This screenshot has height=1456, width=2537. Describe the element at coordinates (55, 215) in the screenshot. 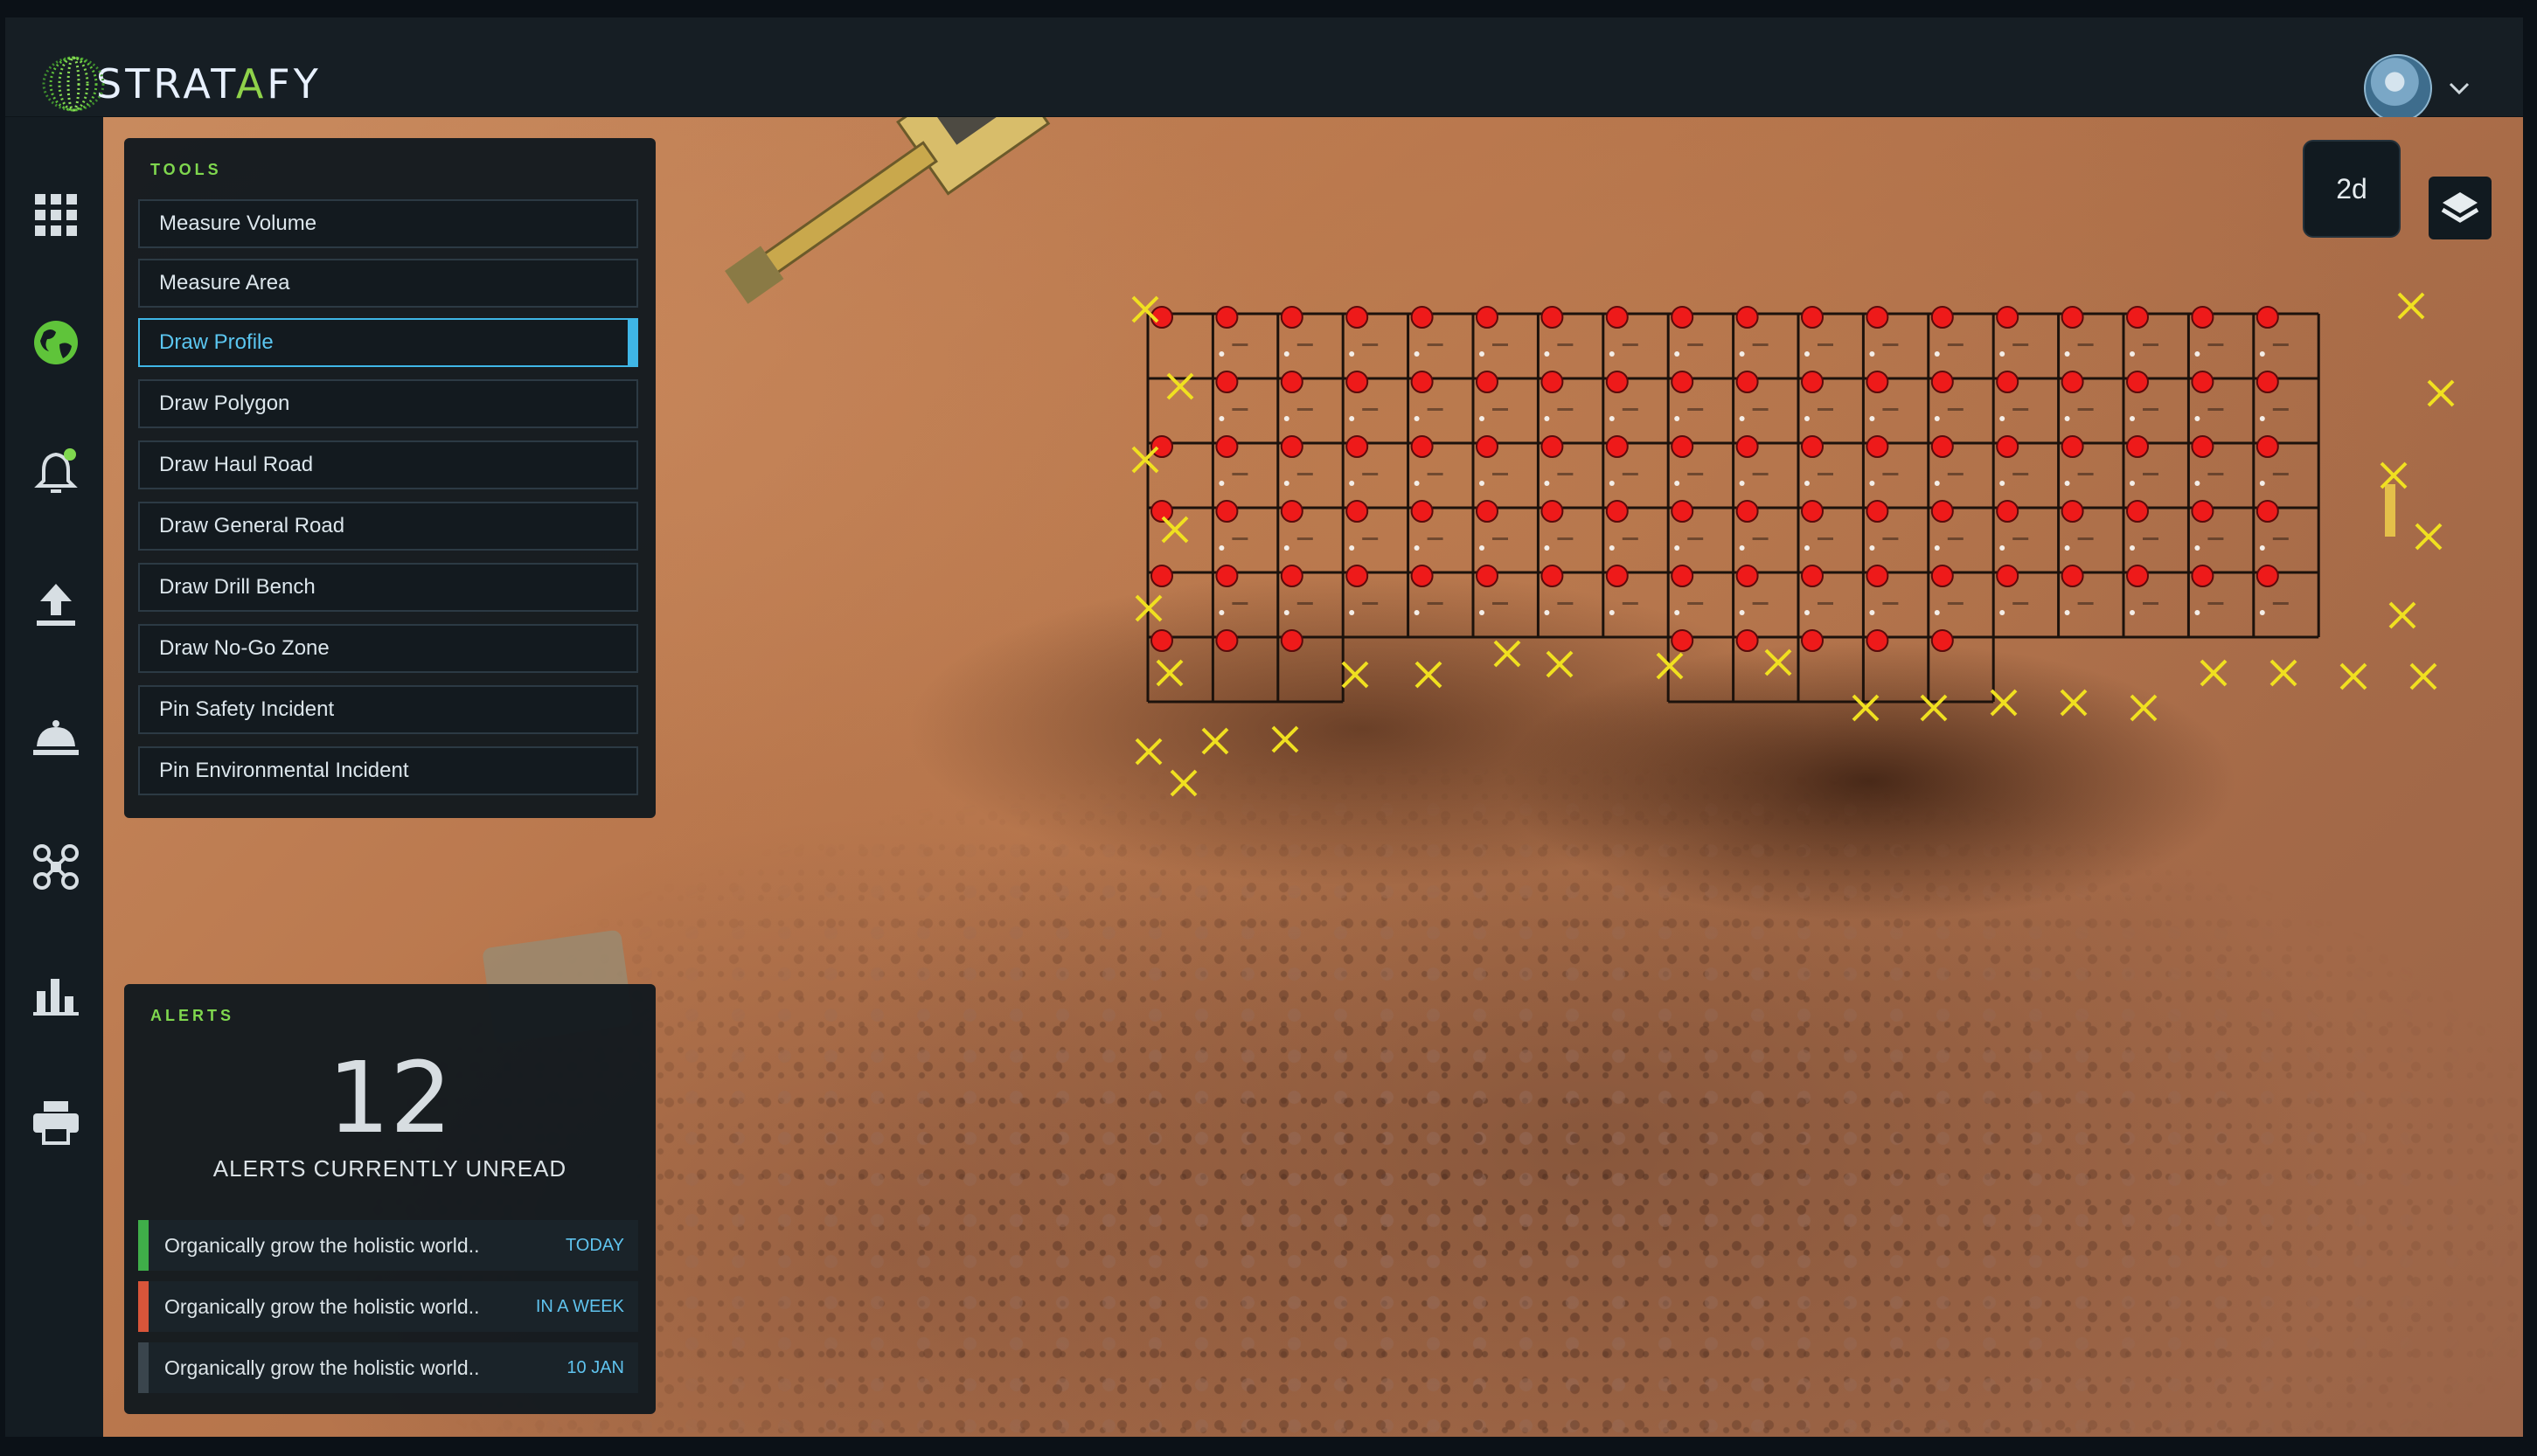

I see `grid-apps-icon` at that location.